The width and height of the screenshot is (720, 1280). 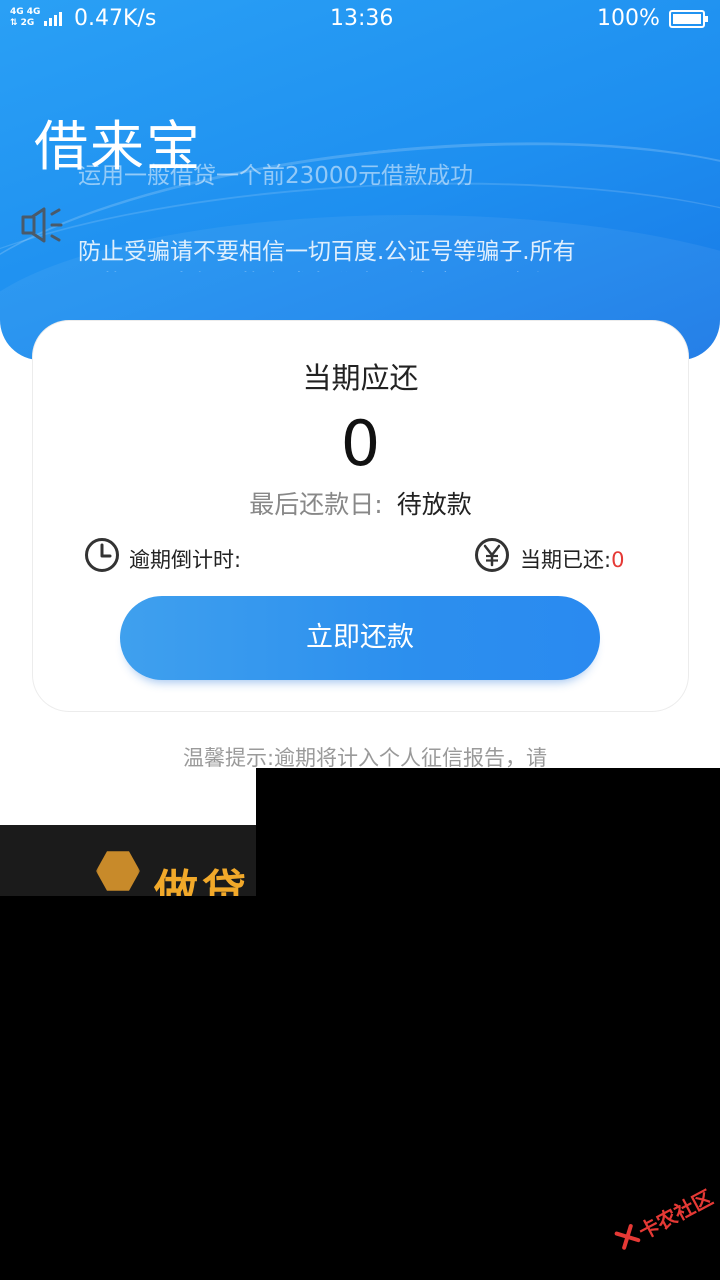 I want to click on banner-text: 做贷, so click(x=202, y=881).